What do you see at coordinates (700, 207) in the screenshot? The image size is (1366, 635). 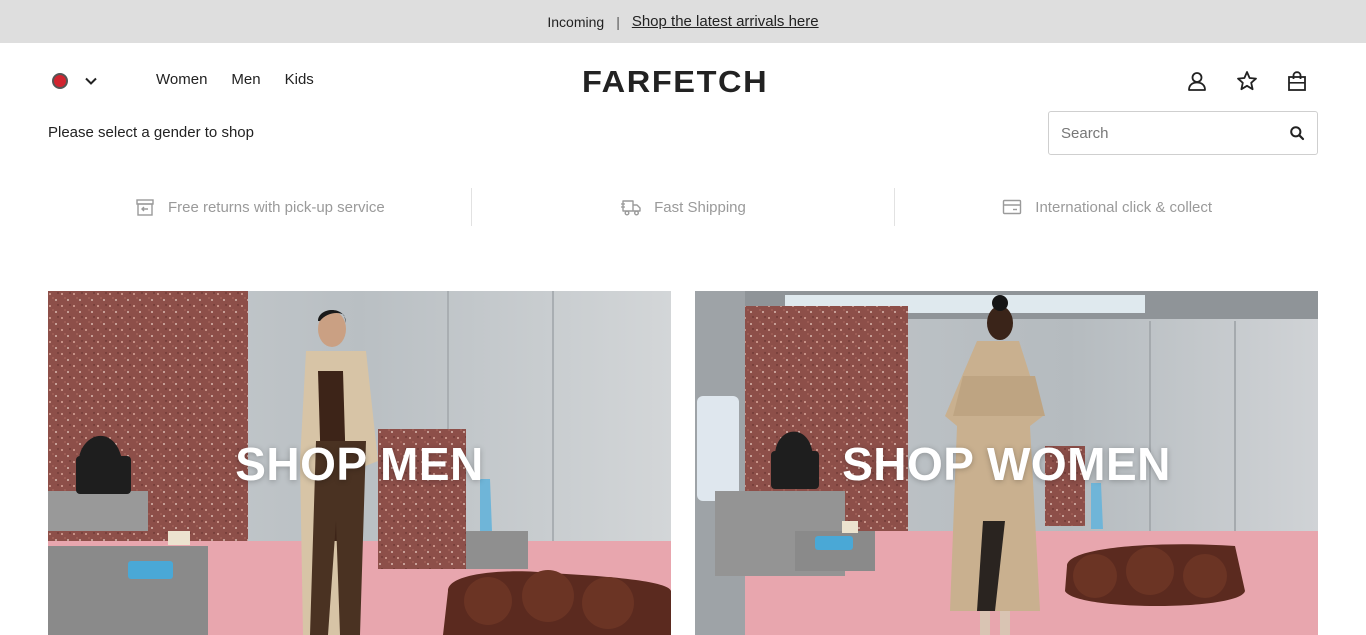 I see `benefit-fast-shipping-label: Fast Shipping` at bounding box center [700, 207].